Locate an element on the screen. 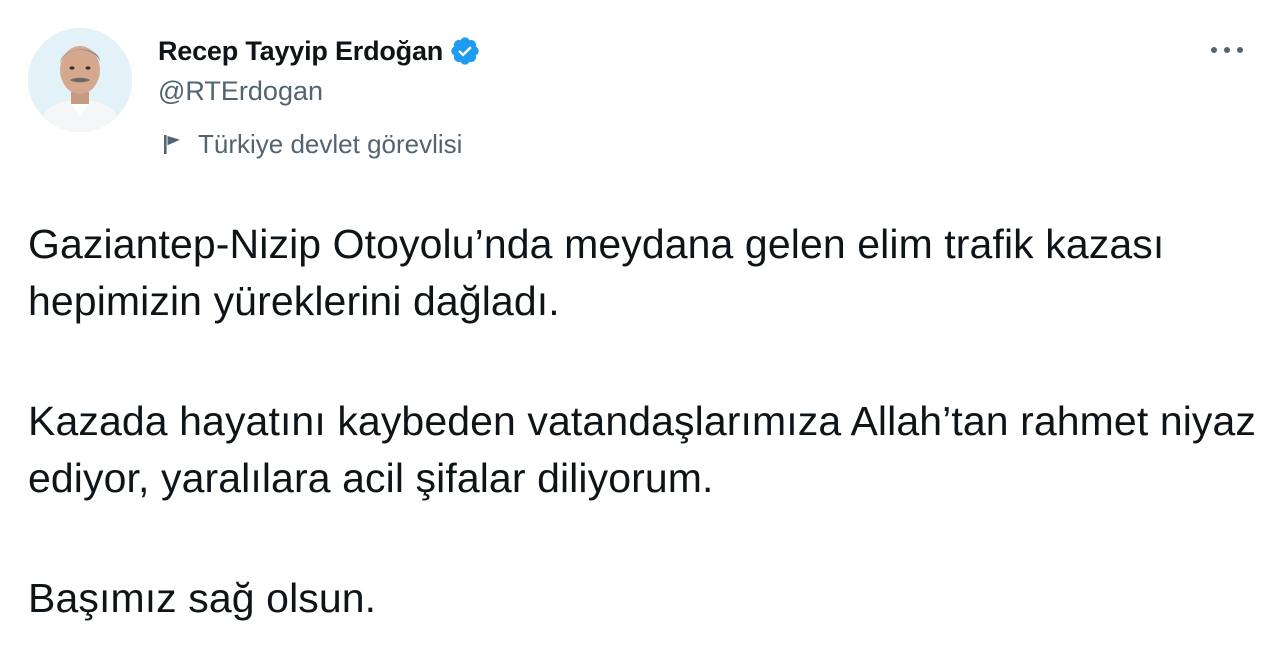 This screenshot has height=651, width=1280. avatar-photo-icon is located at coordinates (80, 80).